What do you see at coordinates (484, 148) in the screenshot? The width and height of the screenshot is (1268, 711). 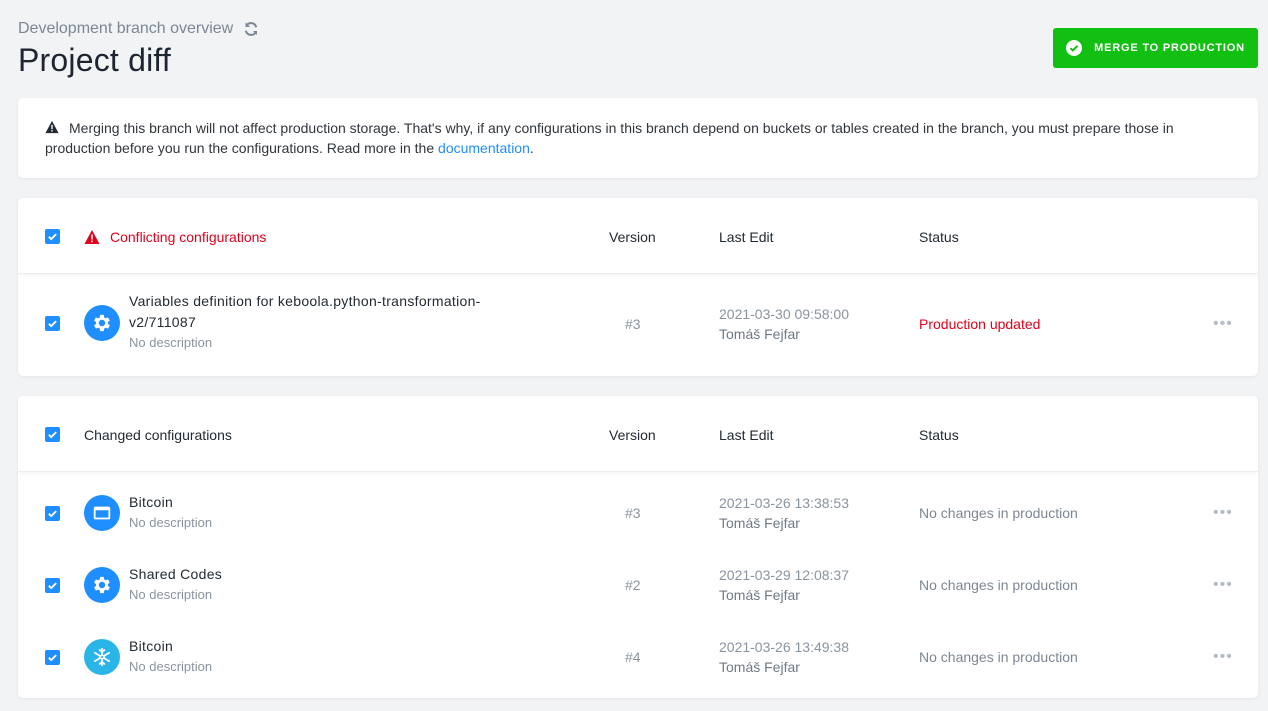 I see `documentation-link: documentation` at bounding box center [484, 148].